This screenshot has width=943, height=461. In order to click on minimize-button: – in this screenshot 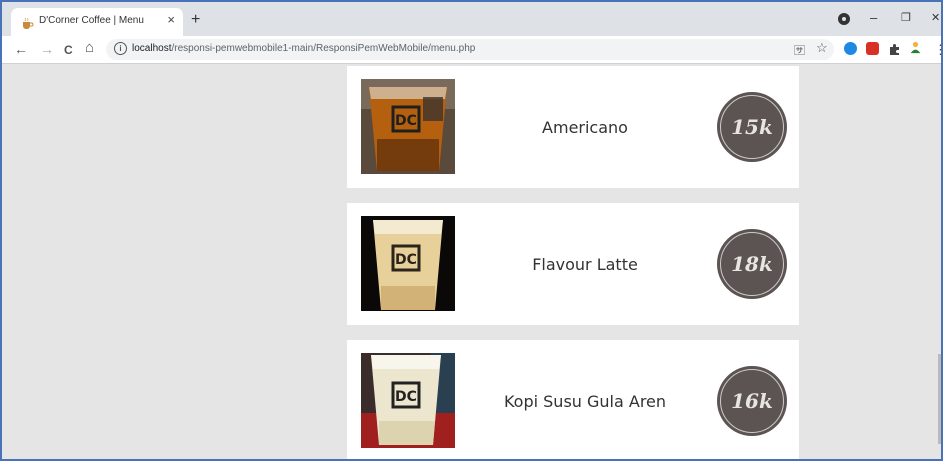, I will do `click(873, 18)`.